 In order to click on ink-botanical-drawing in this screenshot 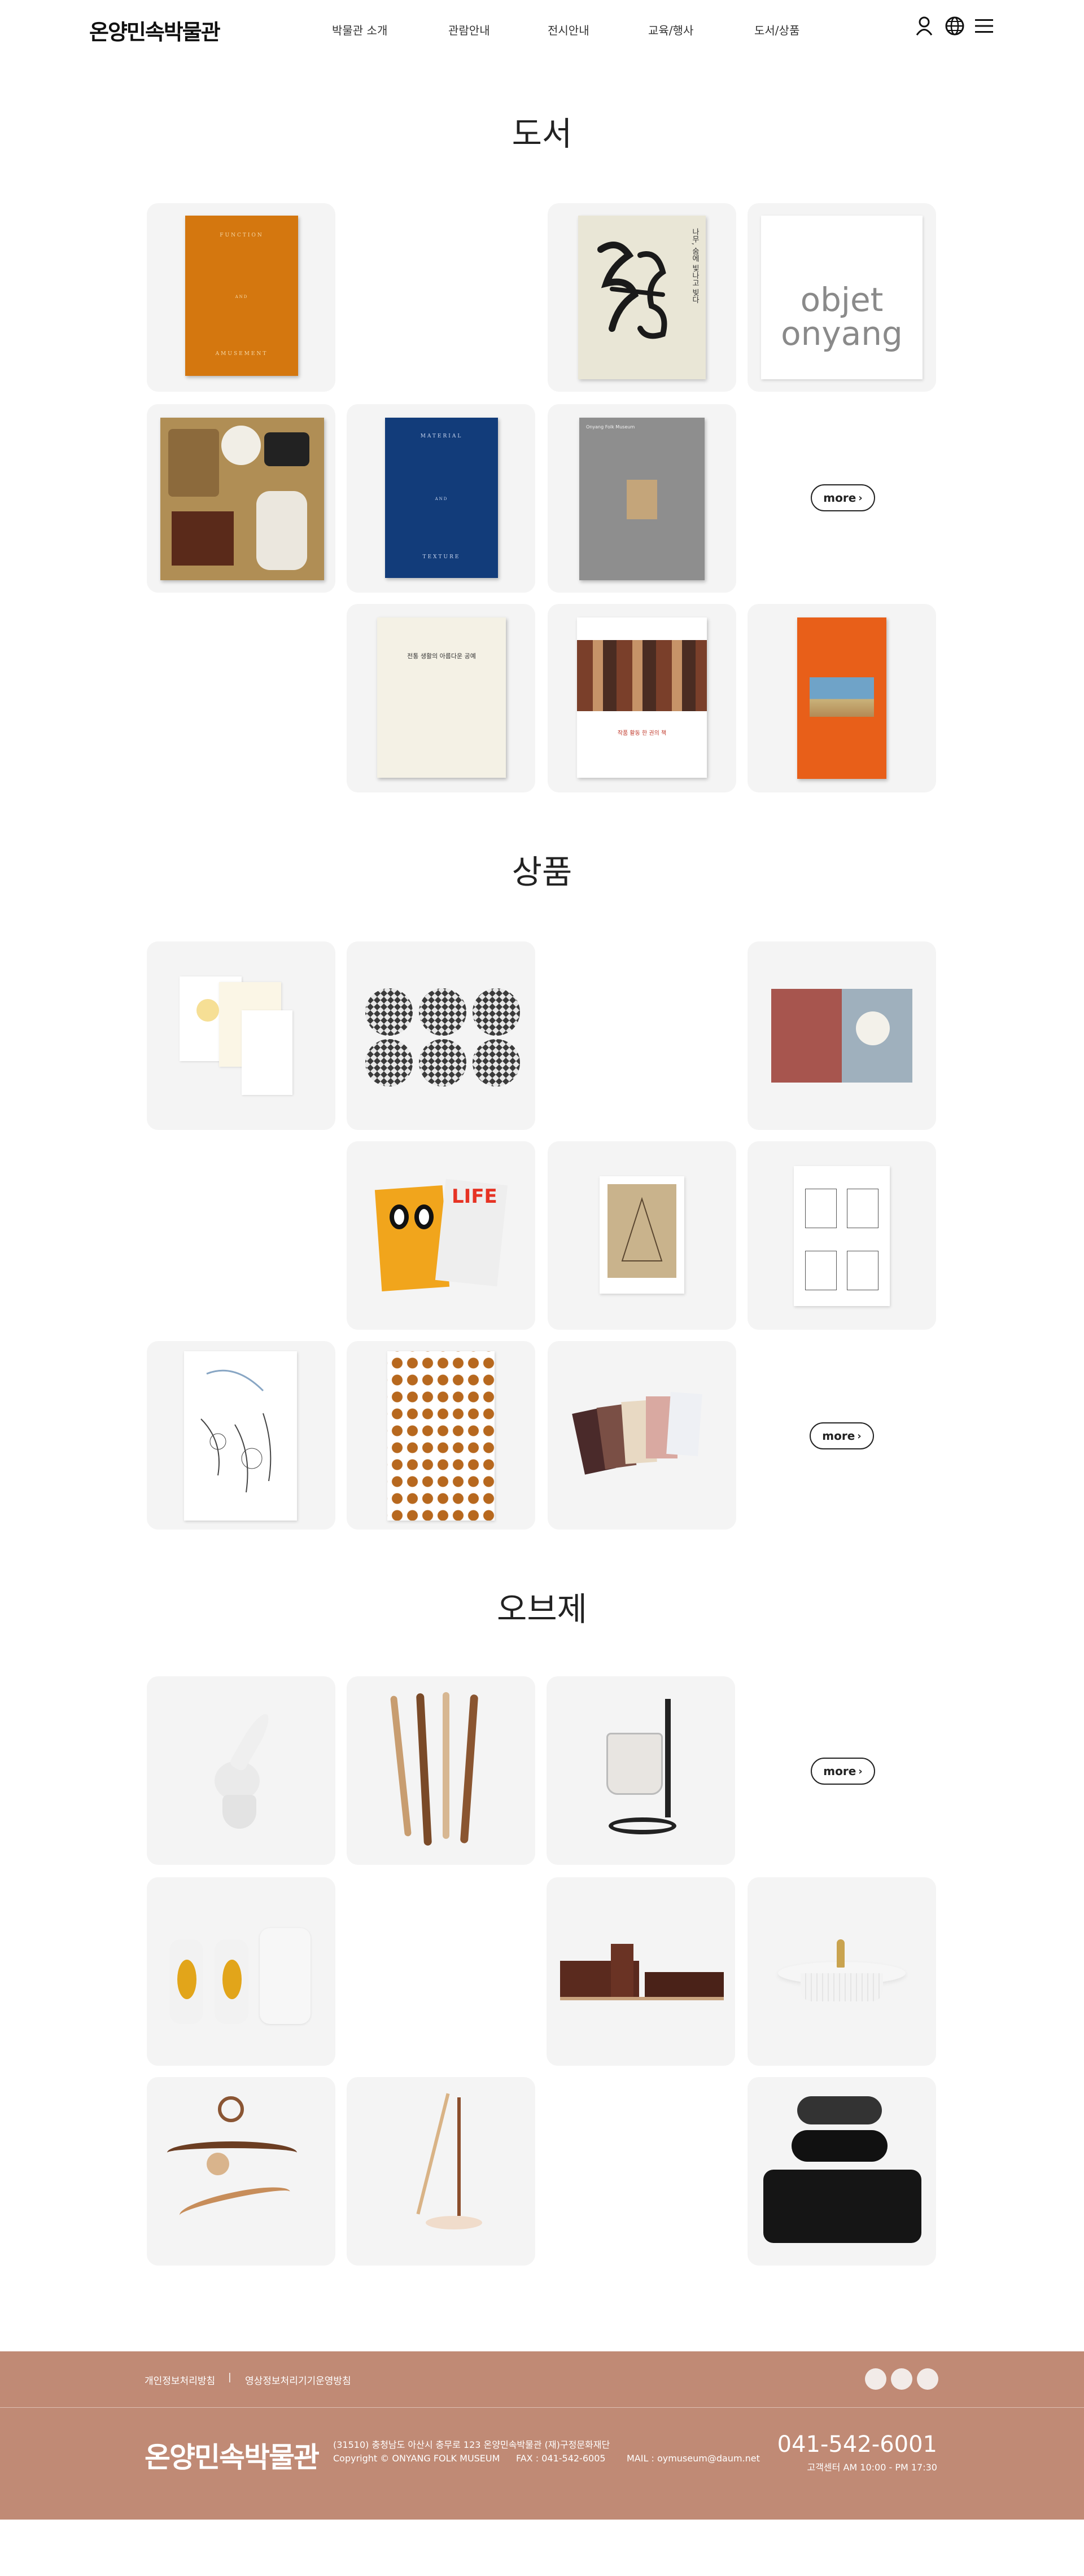, I will do `click(236, 1431)`.